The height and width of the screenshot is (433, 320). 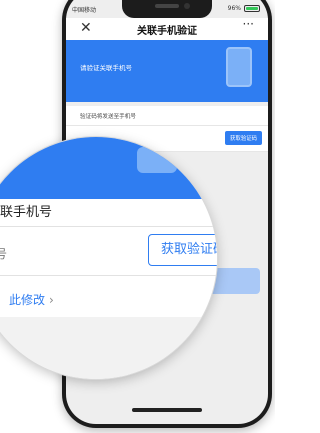 I want to click on verify-banner: 请验证关联手机号, so click(x=167, y=71).